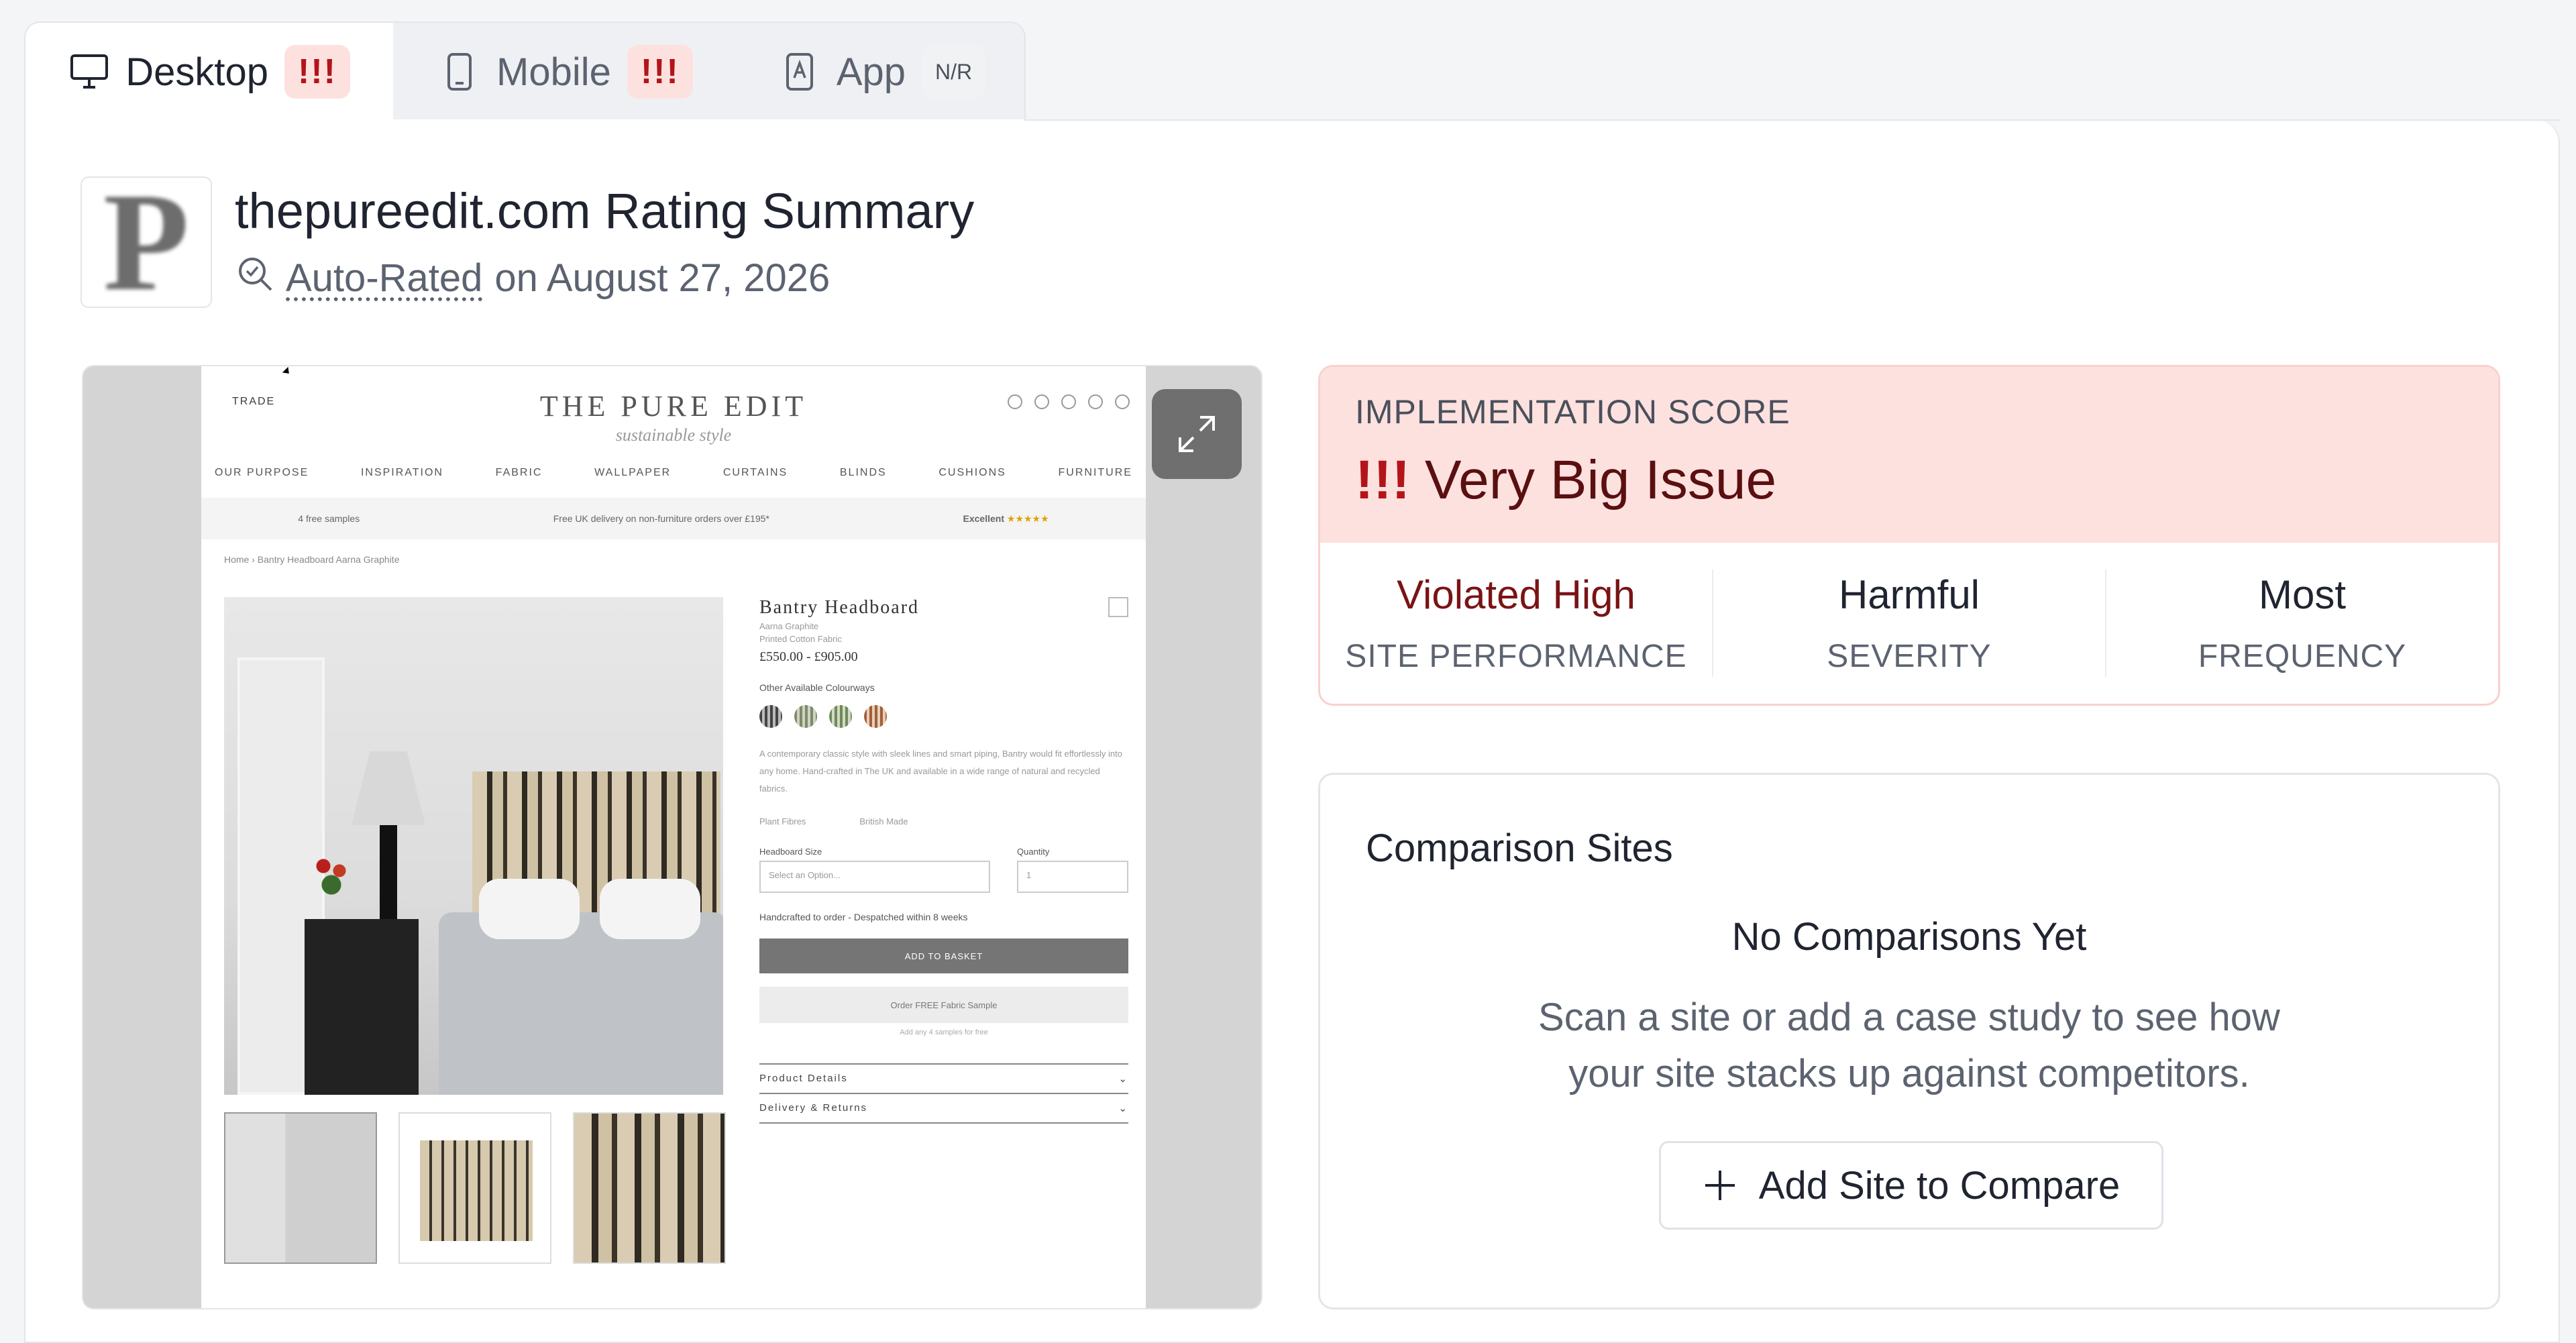 This screenshot has width=2576, height=1343. Describe the element at coordinates (755, 472) in the screenshot. I see `site-nav-item: CURTAINS` at that location.